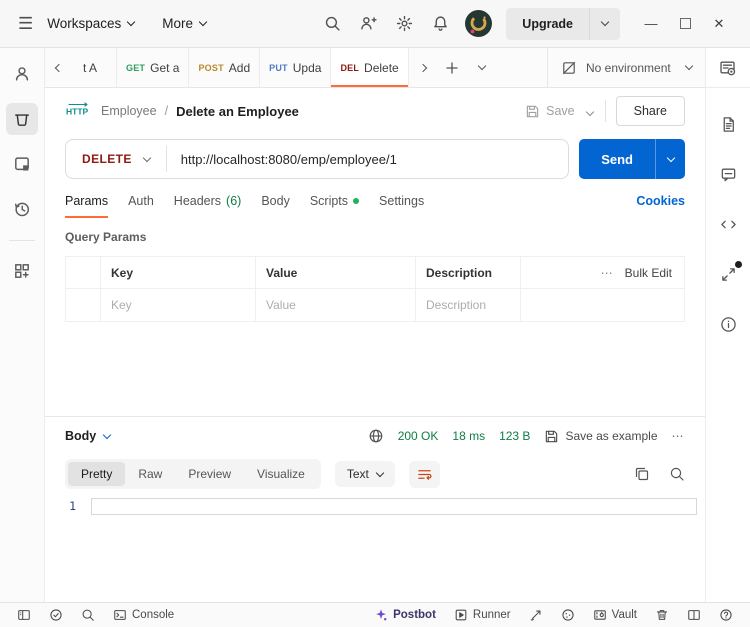  Describe the element at coordinates (685, 24) in the screenshot. I see `window-maximize-button` at that location.